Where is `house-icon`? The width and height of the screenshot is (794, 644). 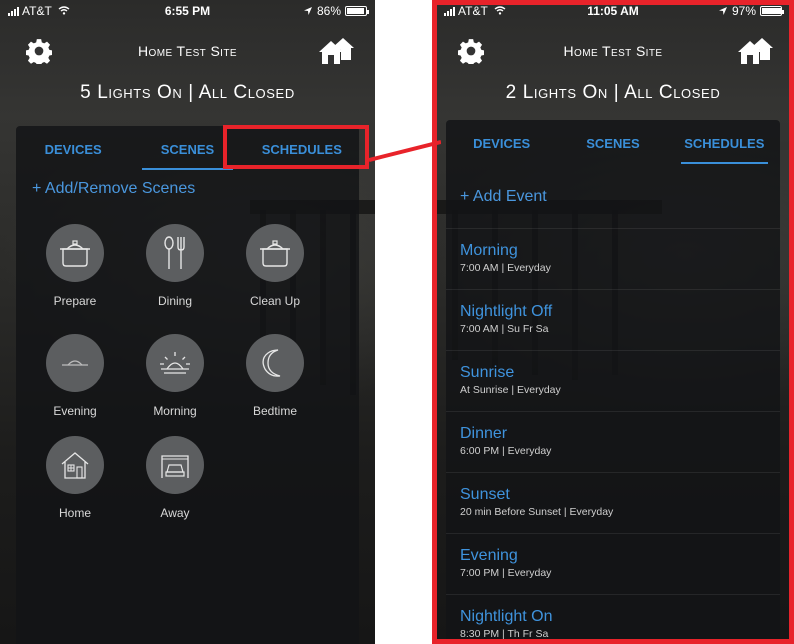
house-icon is located at coordinates (75, 465).